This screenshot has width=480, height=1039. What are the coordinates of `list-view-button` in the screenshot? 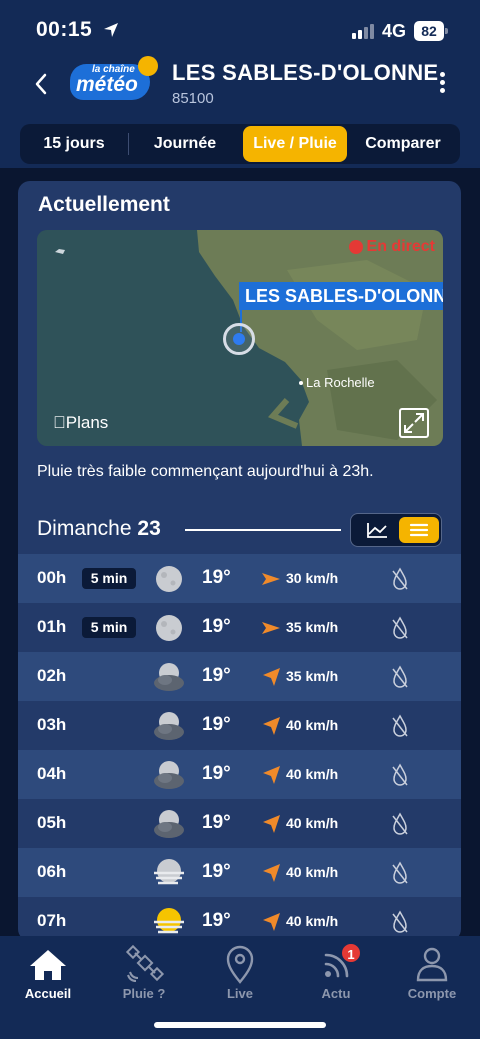 It's located at (419, 530).